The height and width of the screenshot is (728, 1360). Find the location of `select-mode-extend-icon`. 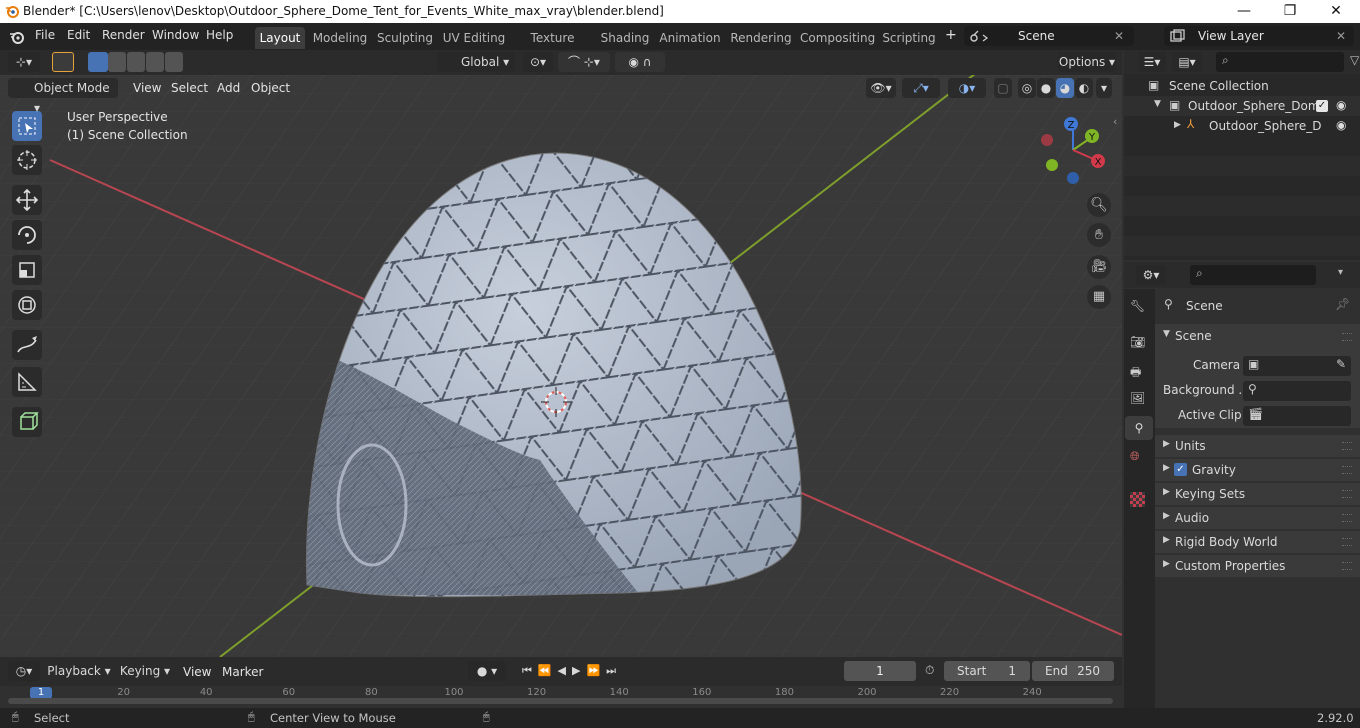

select-mode-extend-icon is located at coordinates (117, 62).